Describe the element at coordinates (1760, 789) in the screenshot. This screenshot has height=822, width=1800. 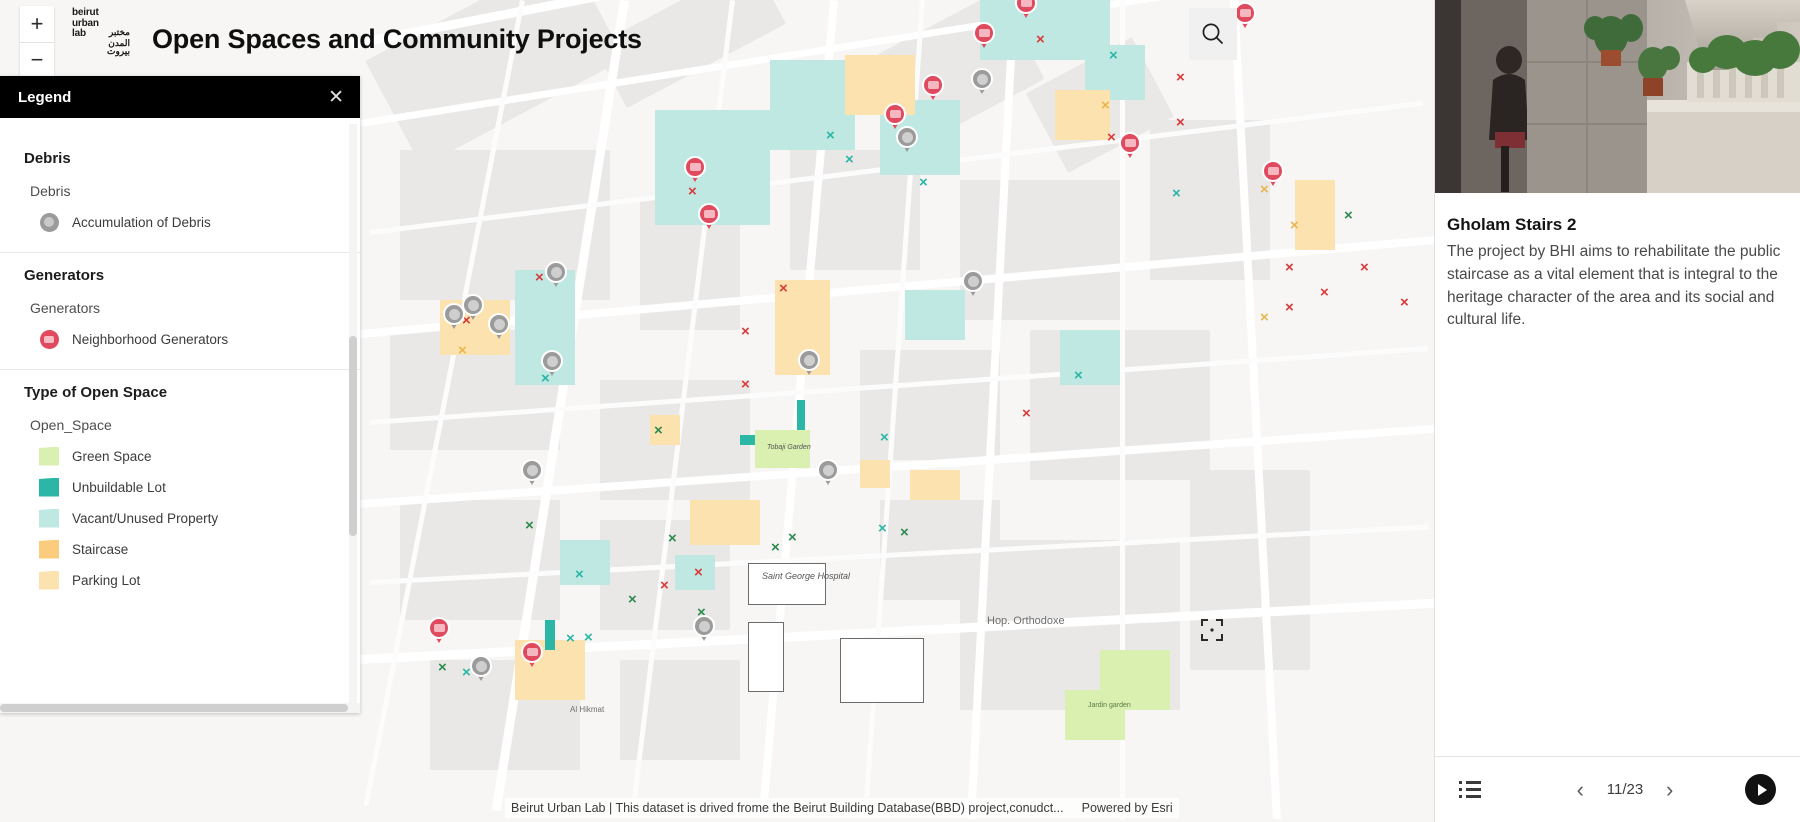
I see `play-slideshow-button` at that location.